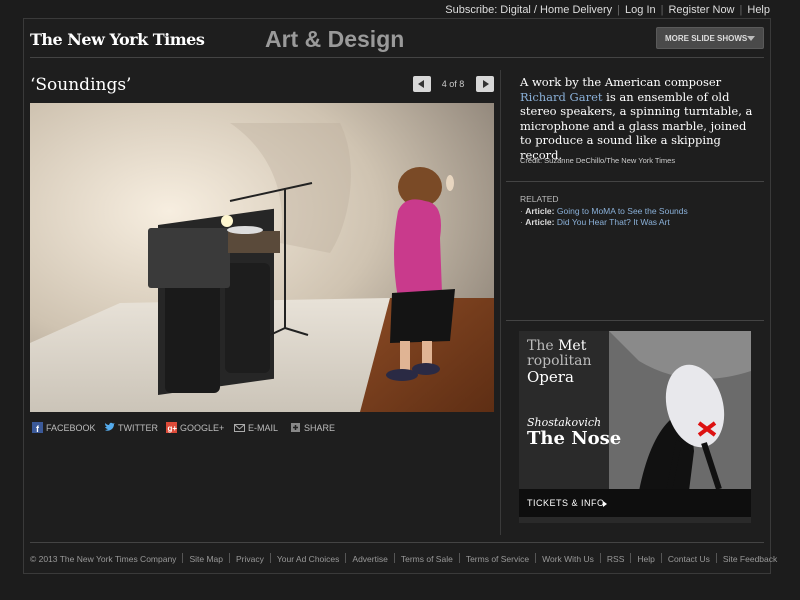 This screenshot has width=800, height=600. What do you see at coordinates (320, 428) in the screenshot?
I see `share-label: SHARE` at bounding box center [320, 428].